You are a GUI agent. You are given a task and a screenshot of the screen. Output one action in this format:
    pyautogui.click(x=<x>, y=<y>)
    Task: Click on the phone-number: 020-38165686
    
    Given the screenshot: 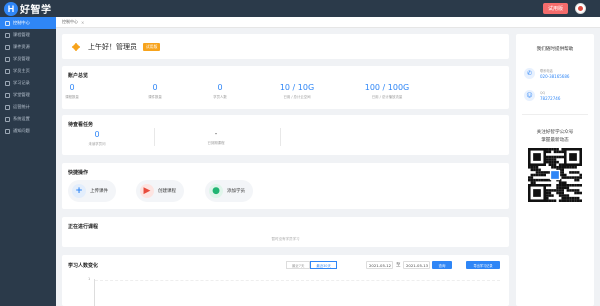 What is the action you would take?
    pyautogui.click(x=555, y=76)
    